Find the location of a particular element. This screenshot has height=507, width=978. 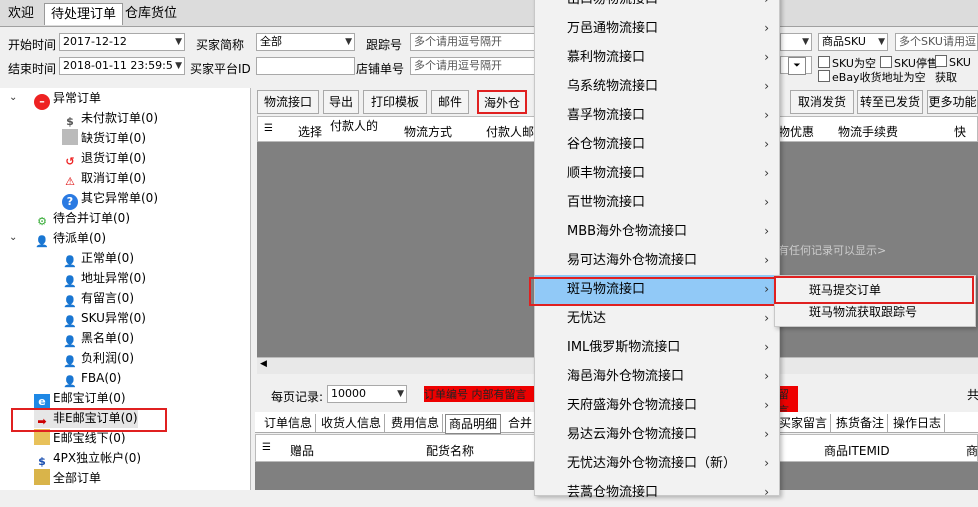

mark-shipped-button: 转至已发货 is located at coordinates (890, 102).